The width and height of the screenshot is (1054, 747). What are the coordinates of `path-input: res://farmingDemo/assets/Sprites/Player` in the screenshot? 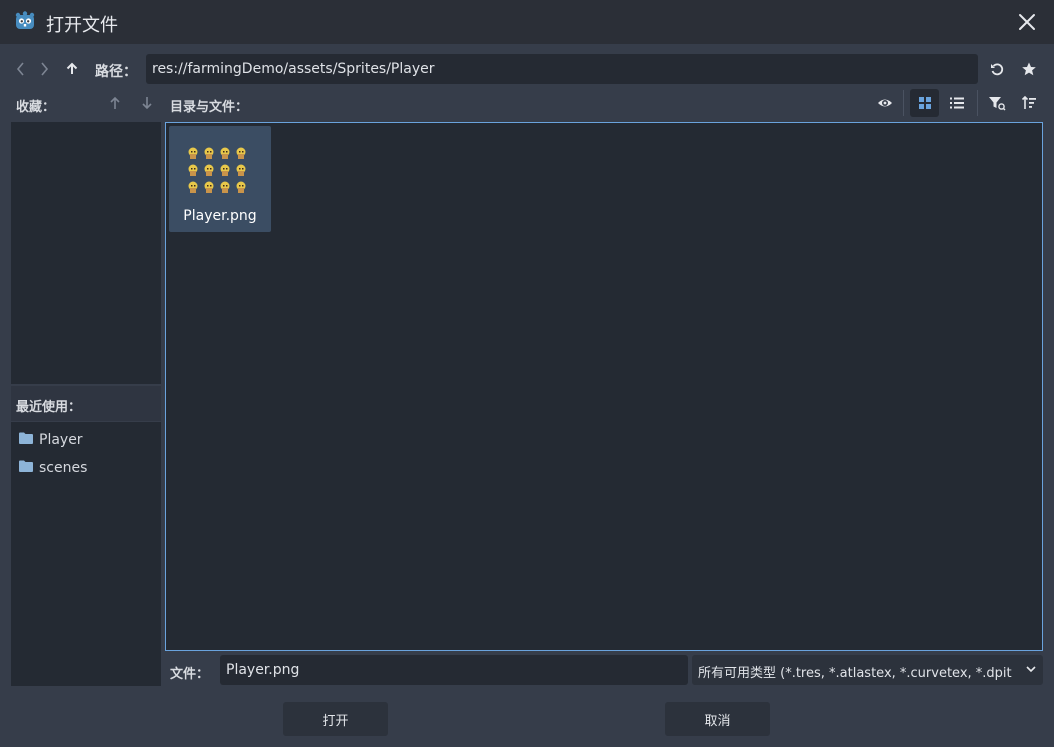 It's located at (562, 69).